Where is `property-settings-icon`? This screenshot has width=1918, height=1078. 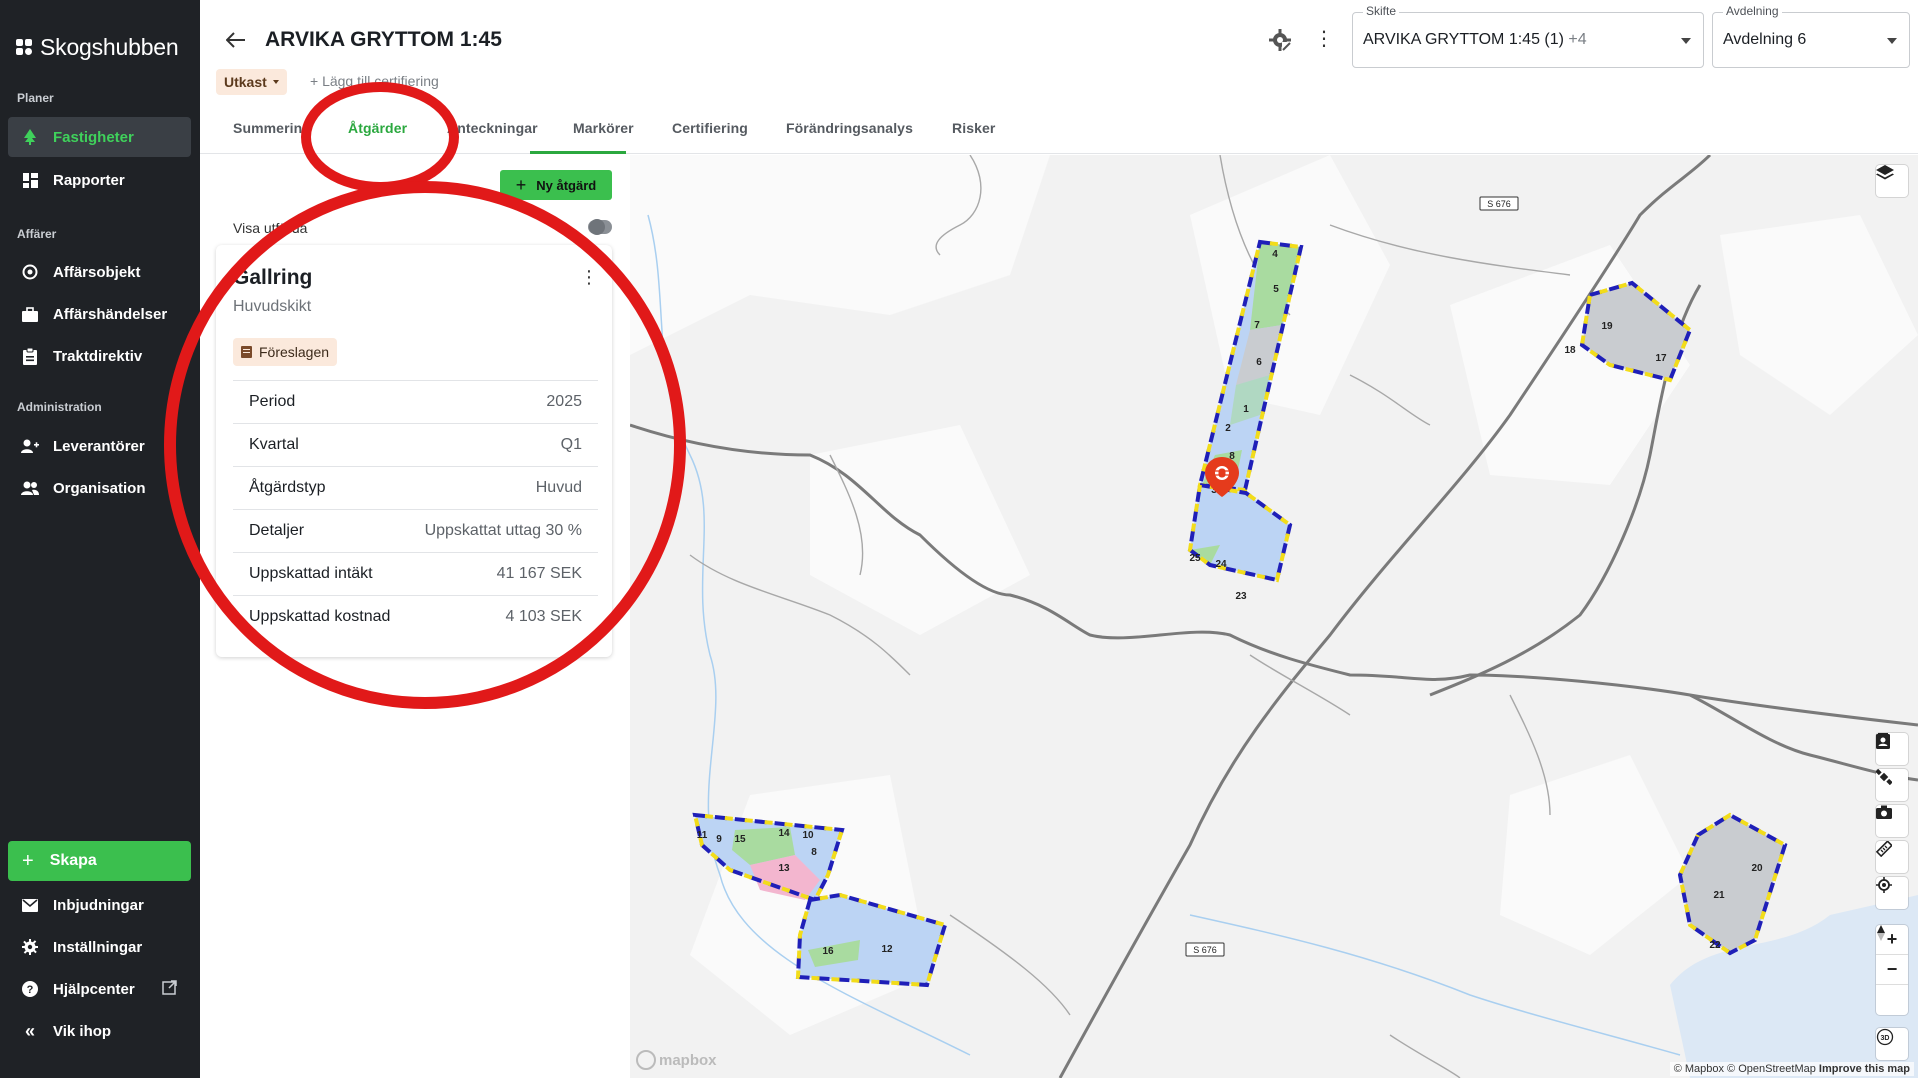 property-settings-icon is located at coordinates (1281, 41).